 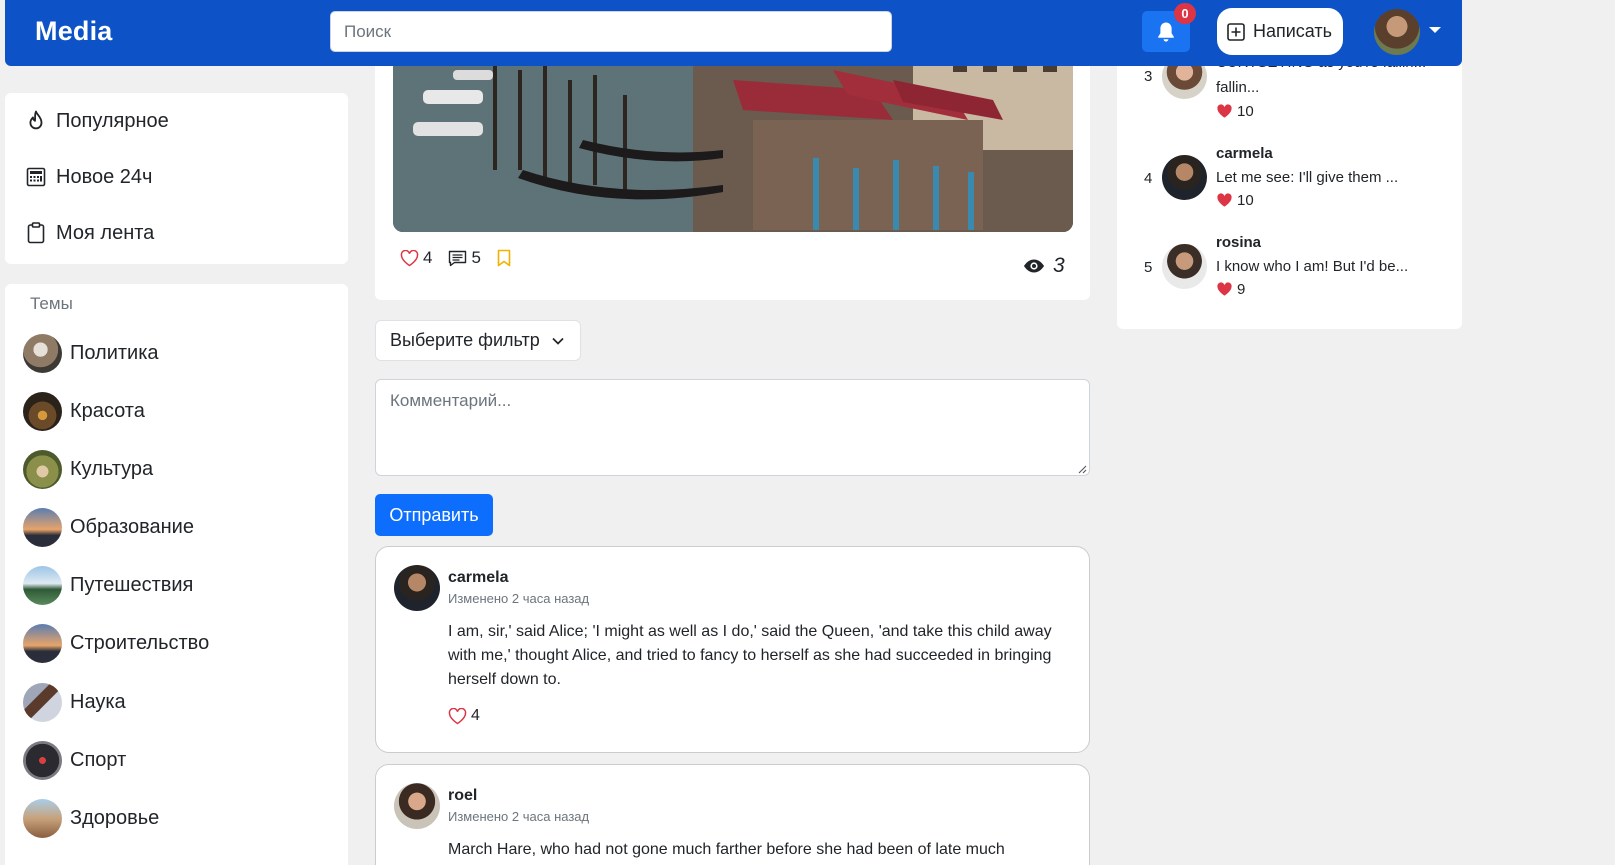 I want to click on notifications-badge: 0, so click(x=1185, y=13).